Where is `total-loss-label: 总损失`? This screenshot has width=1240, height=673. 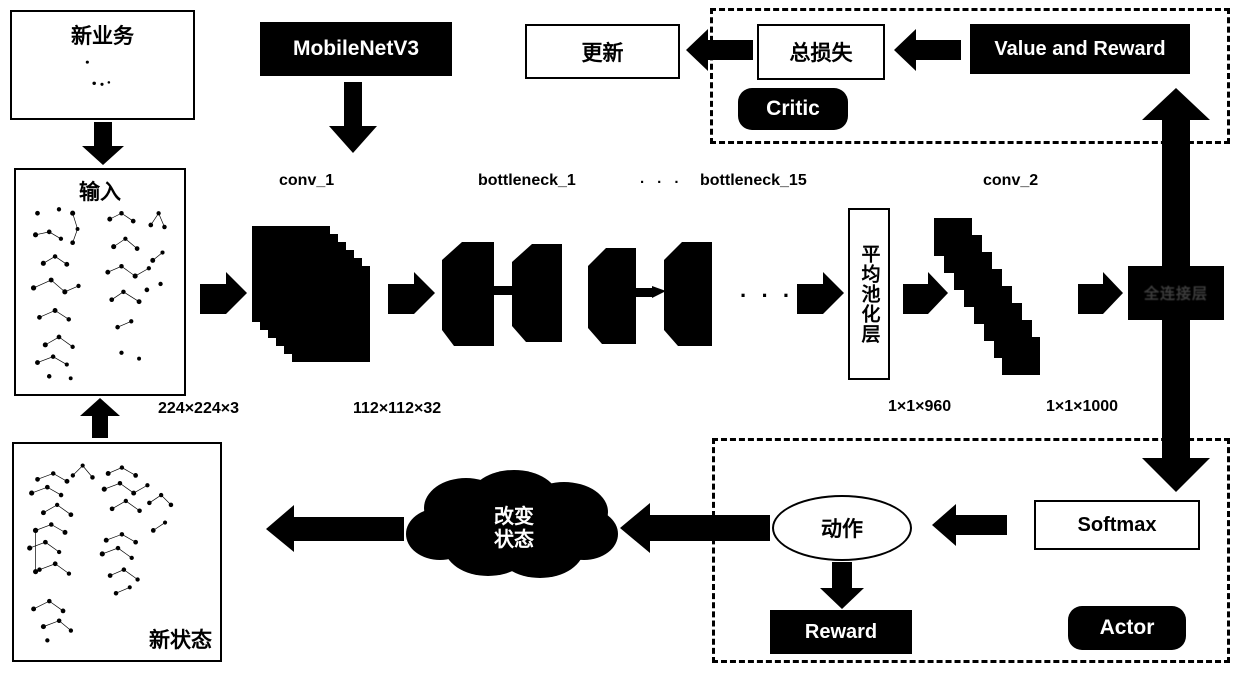
total-loss-label: 总损失 is located at coordinates (821, 53).